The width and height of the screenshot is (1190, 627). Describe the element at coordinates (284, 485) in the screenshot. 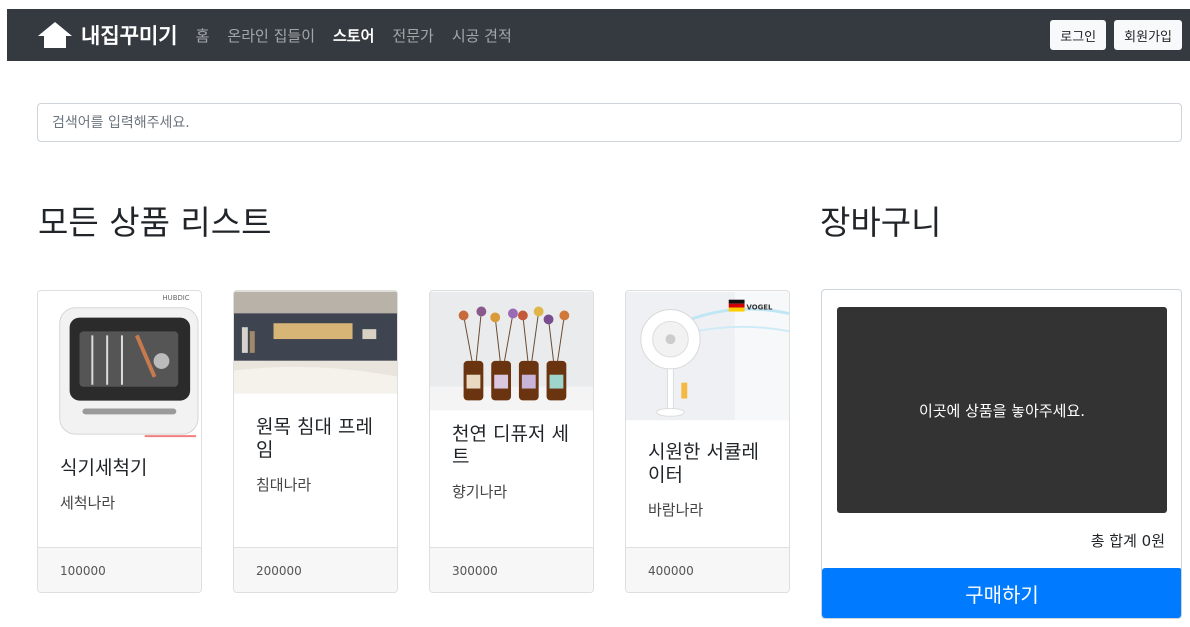

I see `product-seller: 침대나라` at that location.